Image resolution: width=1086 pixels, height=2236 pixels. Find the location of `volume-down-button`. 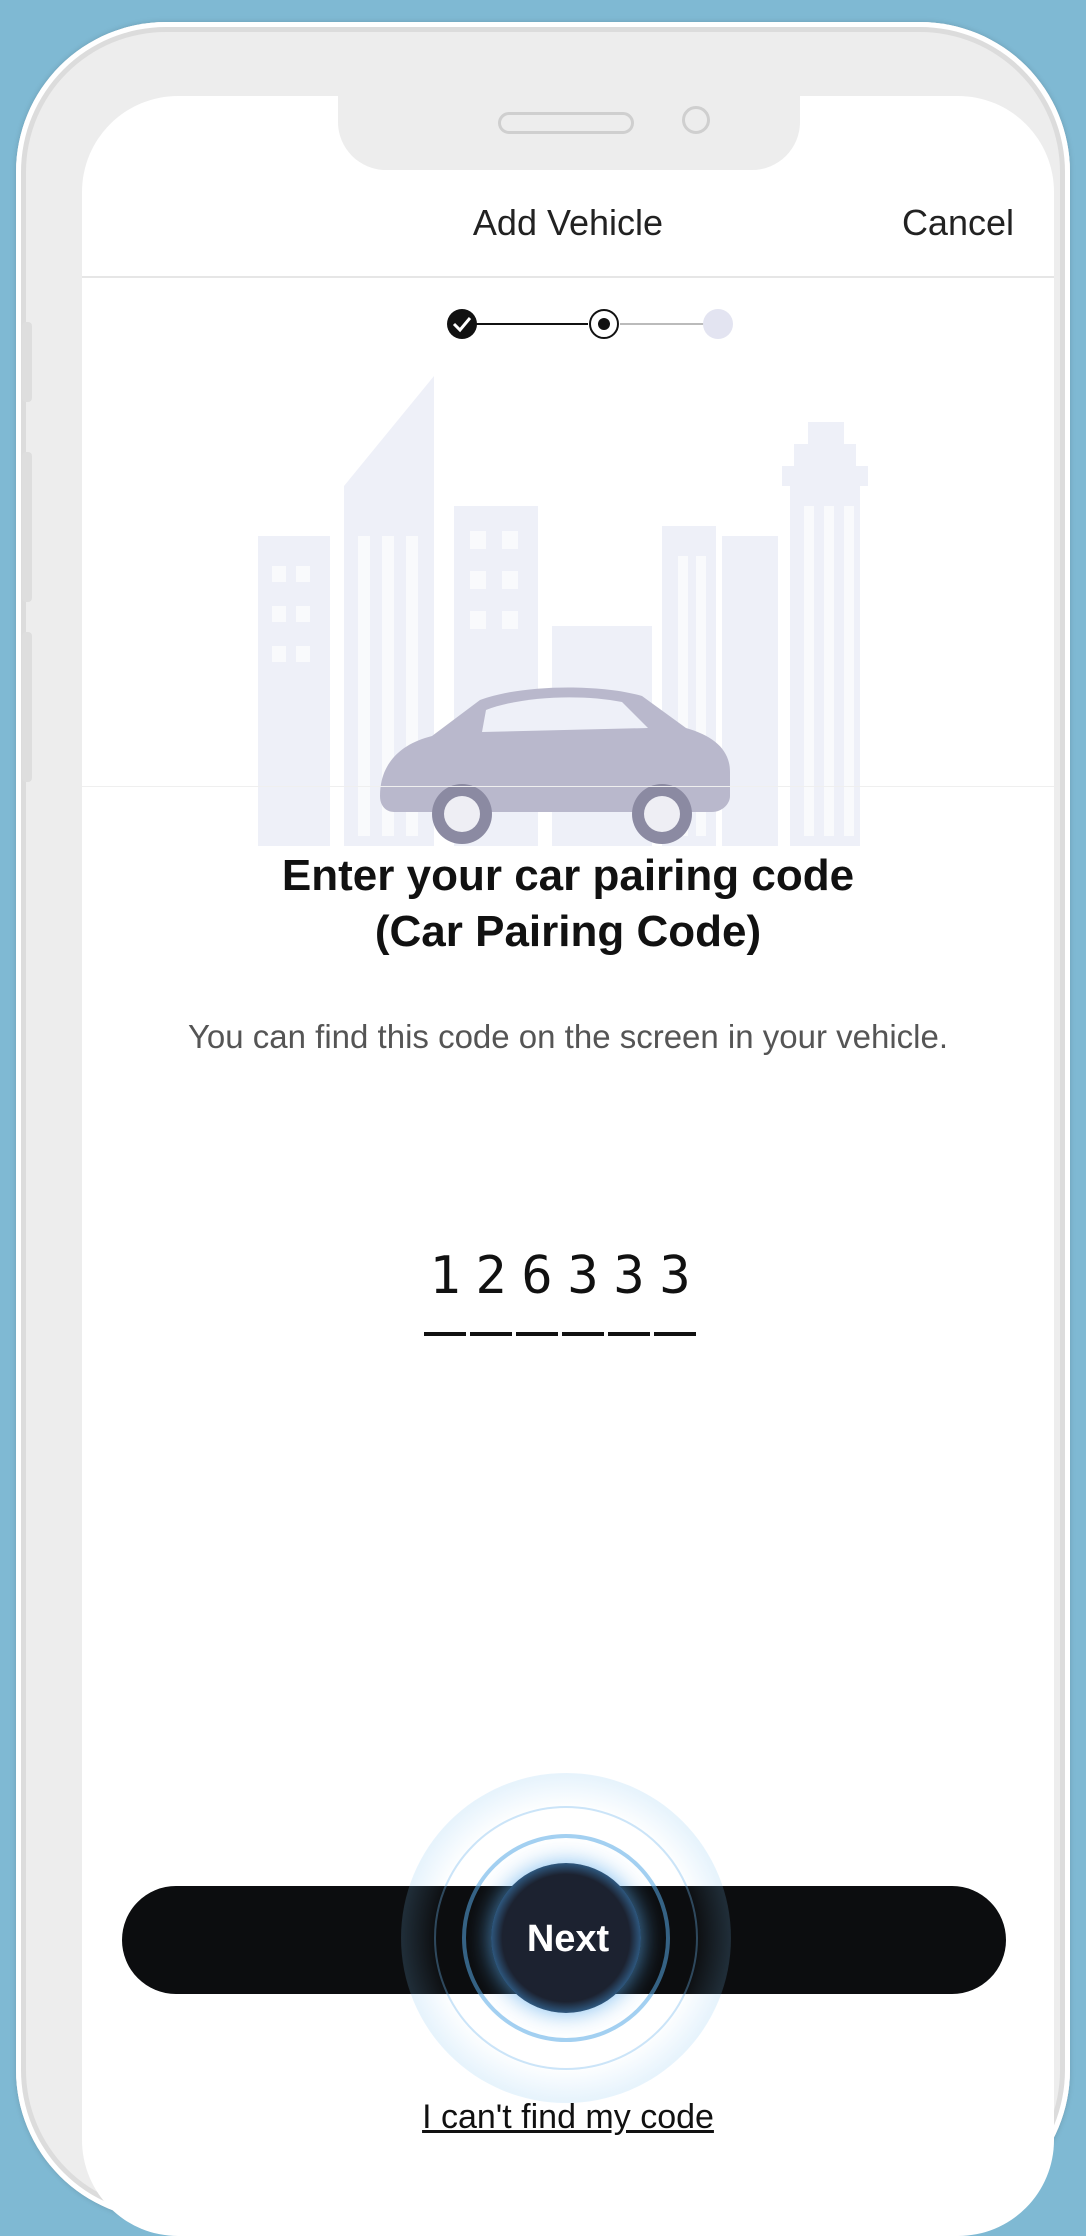

volume-down-button is located at coordinates (27, 707).